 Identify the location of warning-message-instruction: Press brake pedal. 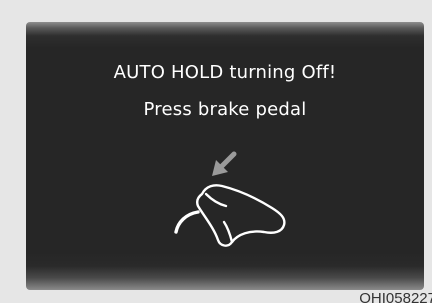
(225, 109).